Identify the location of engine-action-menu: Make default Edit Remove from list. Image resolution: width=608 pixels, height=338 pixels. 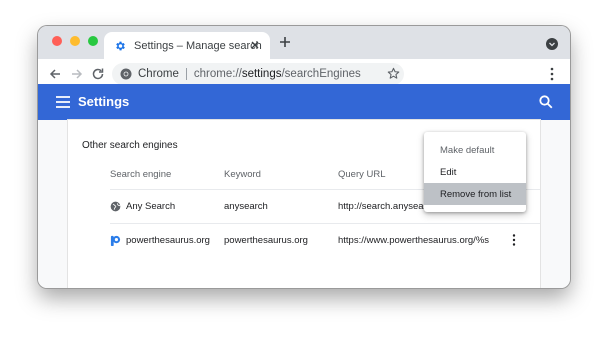
(475, 172).